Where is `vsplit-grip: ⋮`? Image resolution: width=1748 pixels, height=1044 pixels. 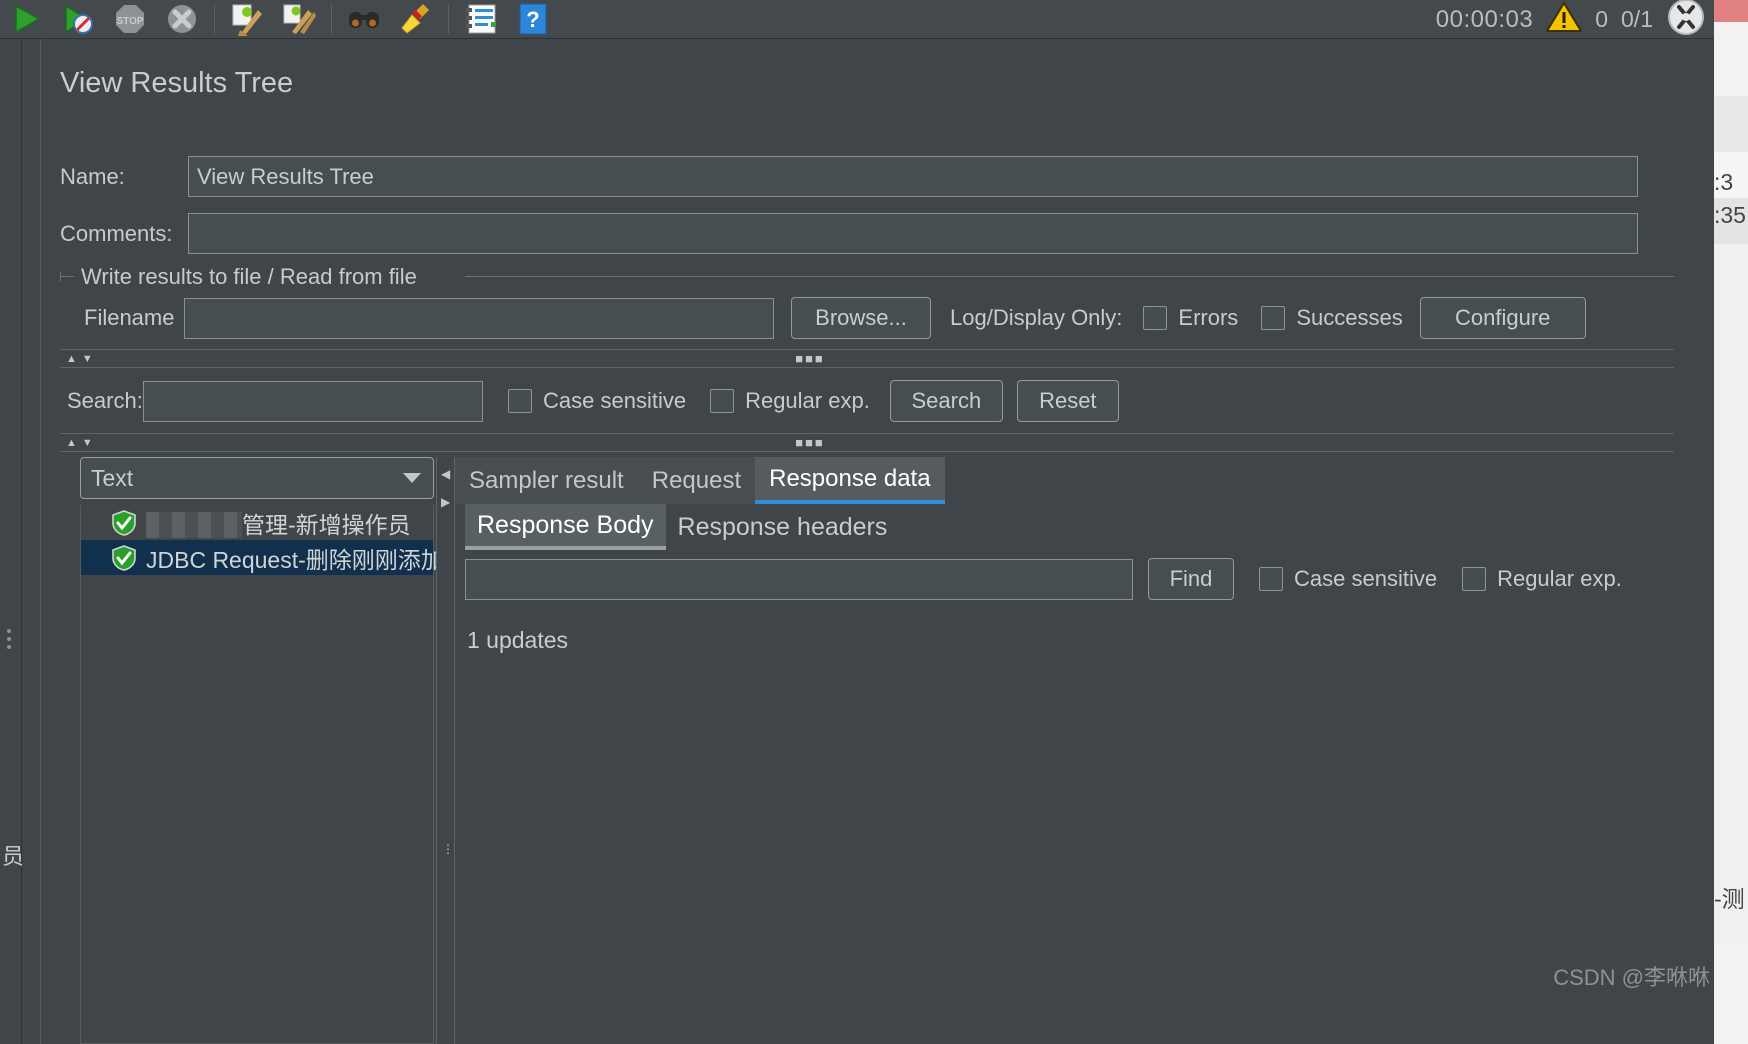
vsplit-grip: ⋮ is located at coordinates (448, 849).